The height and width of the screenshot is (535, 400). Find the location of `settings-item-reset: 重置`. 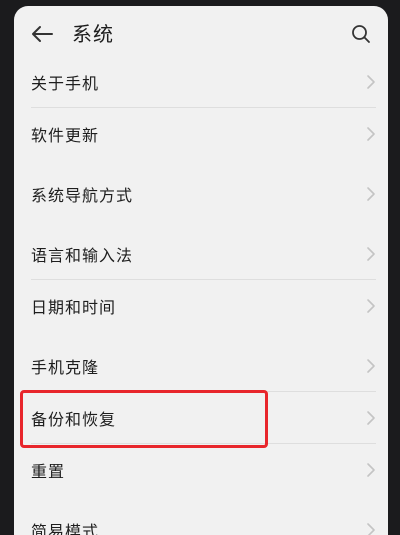

settings-item-reset: 重置 is located at coordinates (201, 470).